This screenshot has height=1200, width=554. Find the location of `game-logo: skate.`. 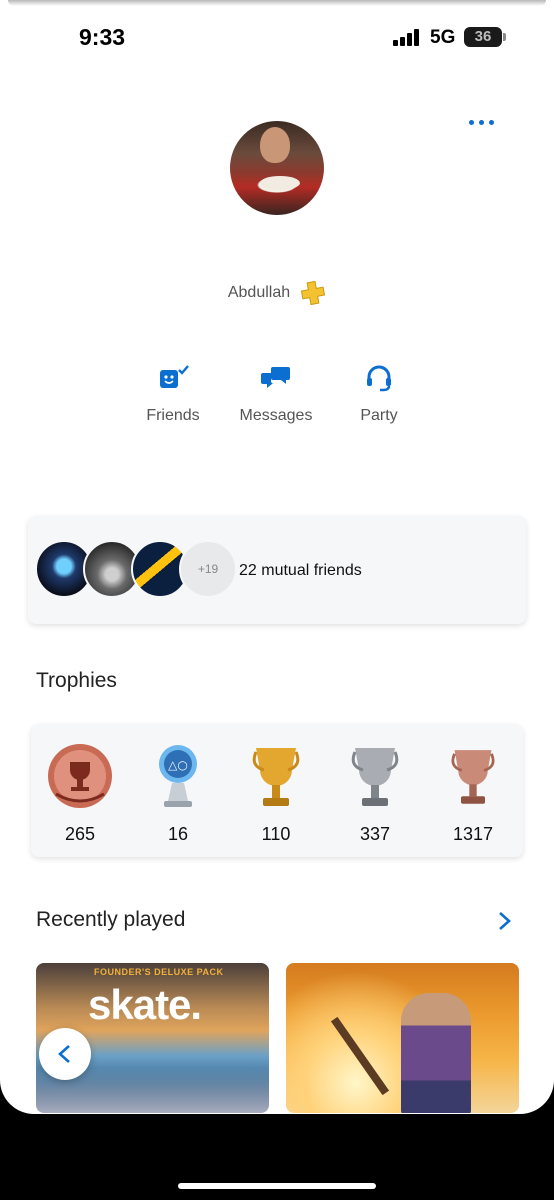

game-logo: skate. is located at coordinates (145, 1004).